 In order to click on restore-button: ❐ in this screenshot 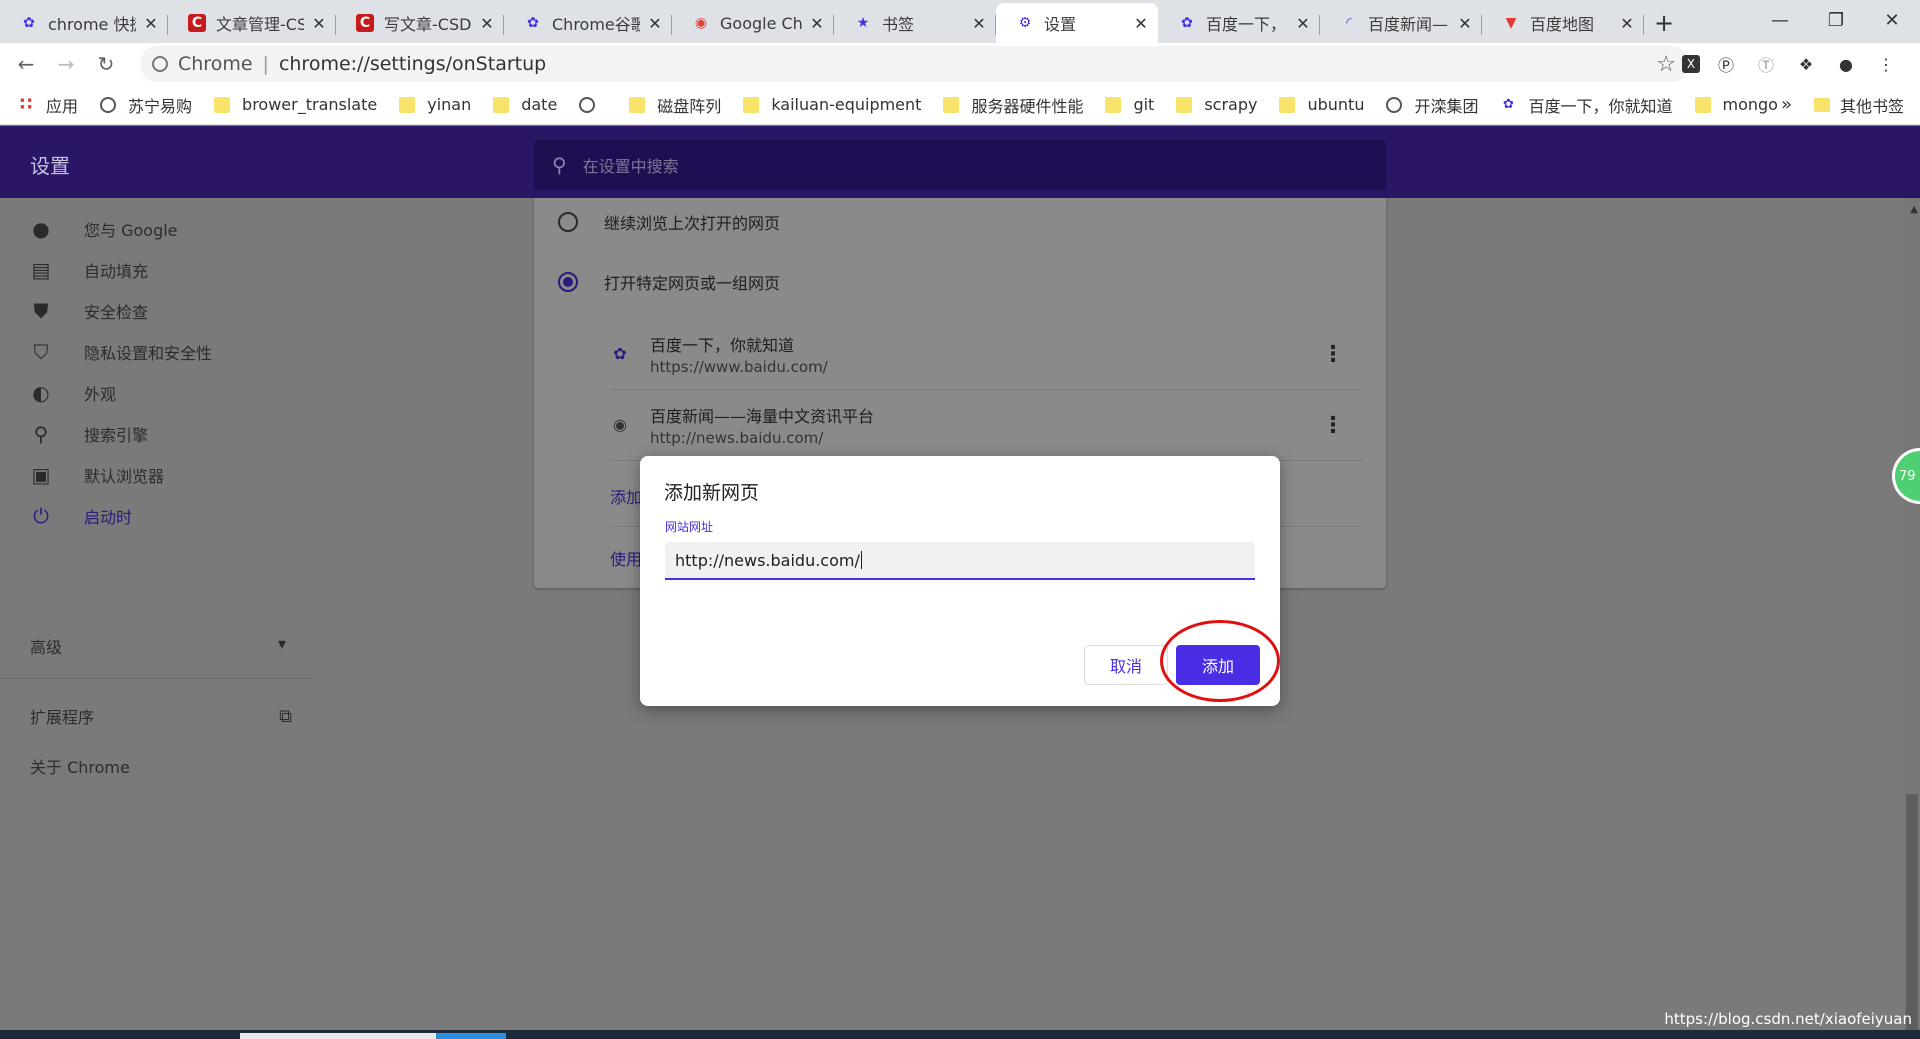, I will do `click(1836, 20)`.